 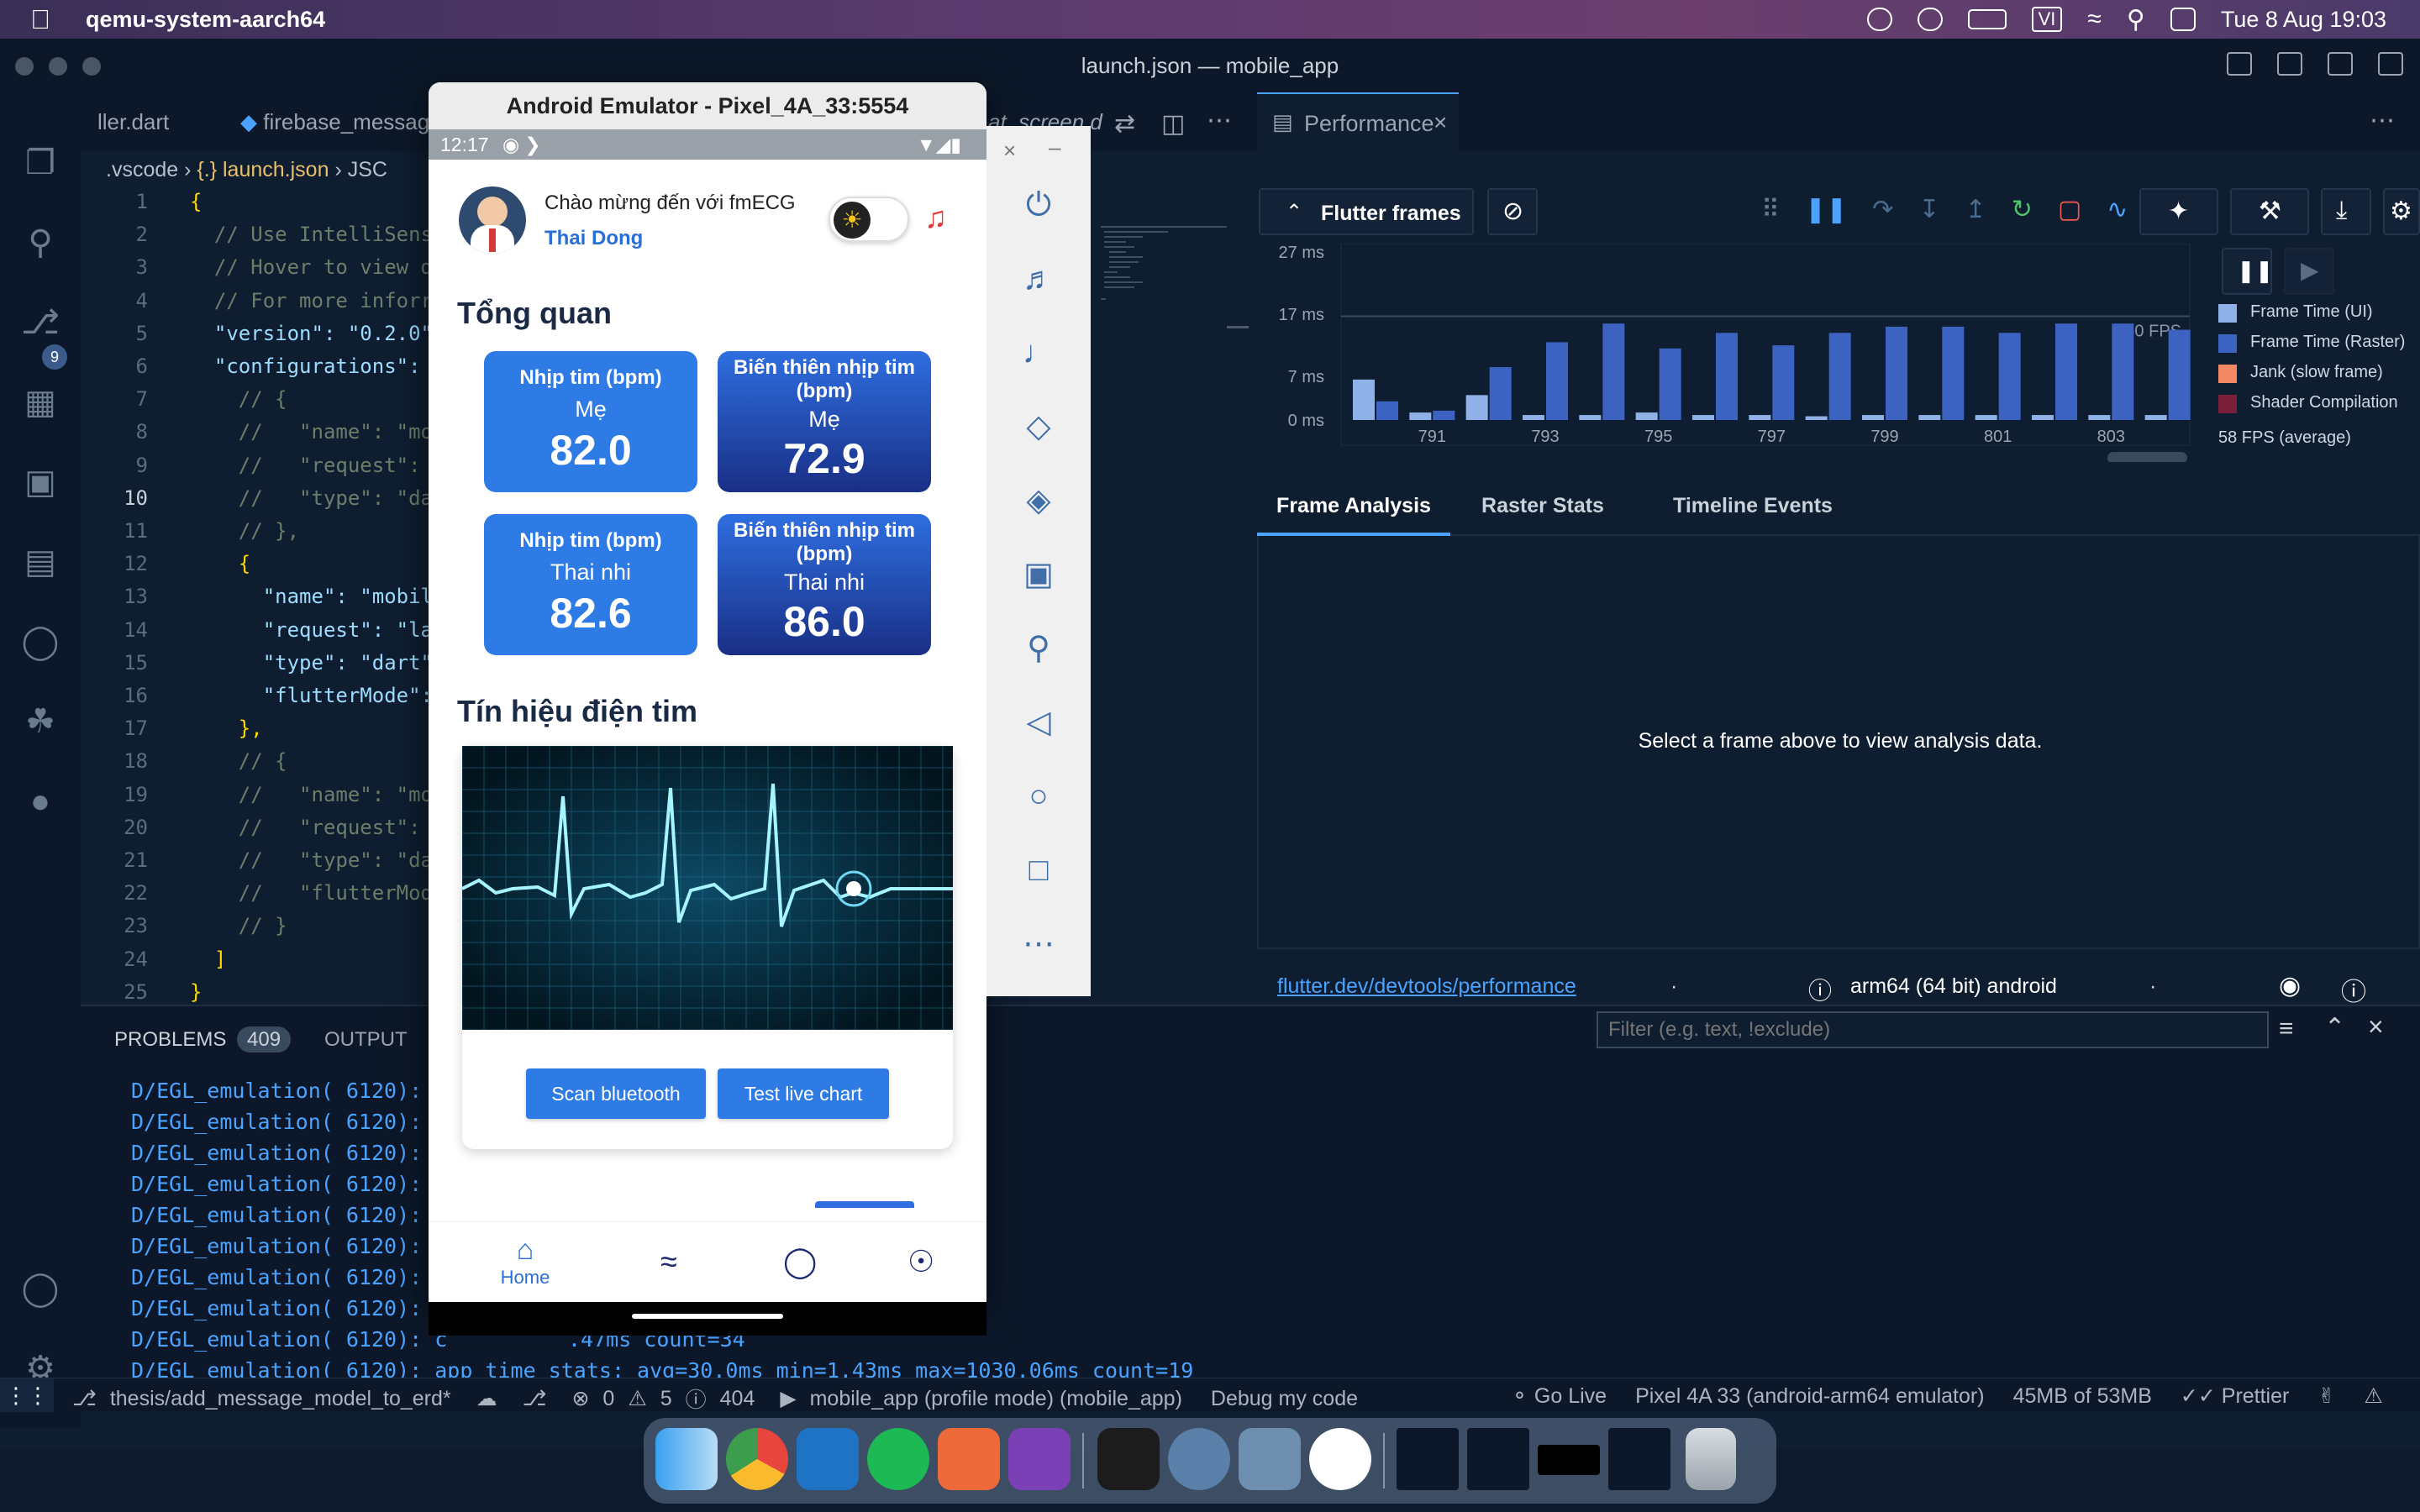 What do you see at coordinates (1426, 986) in the screenshot?
I see `devtools-docs-link: flutter.dev/devtools/performance` at bounding box center [1426, 986].